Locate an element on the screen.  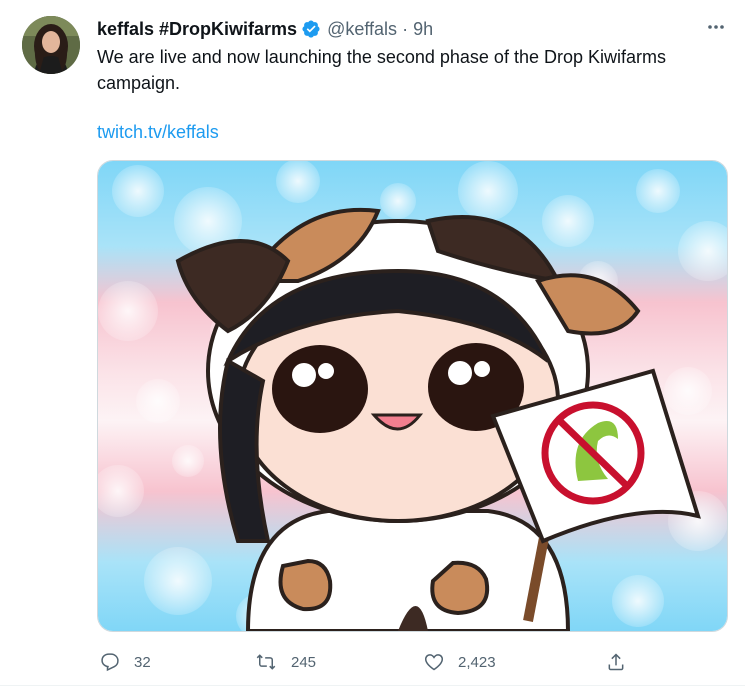
share-icon is located at coordinates (616, 662).